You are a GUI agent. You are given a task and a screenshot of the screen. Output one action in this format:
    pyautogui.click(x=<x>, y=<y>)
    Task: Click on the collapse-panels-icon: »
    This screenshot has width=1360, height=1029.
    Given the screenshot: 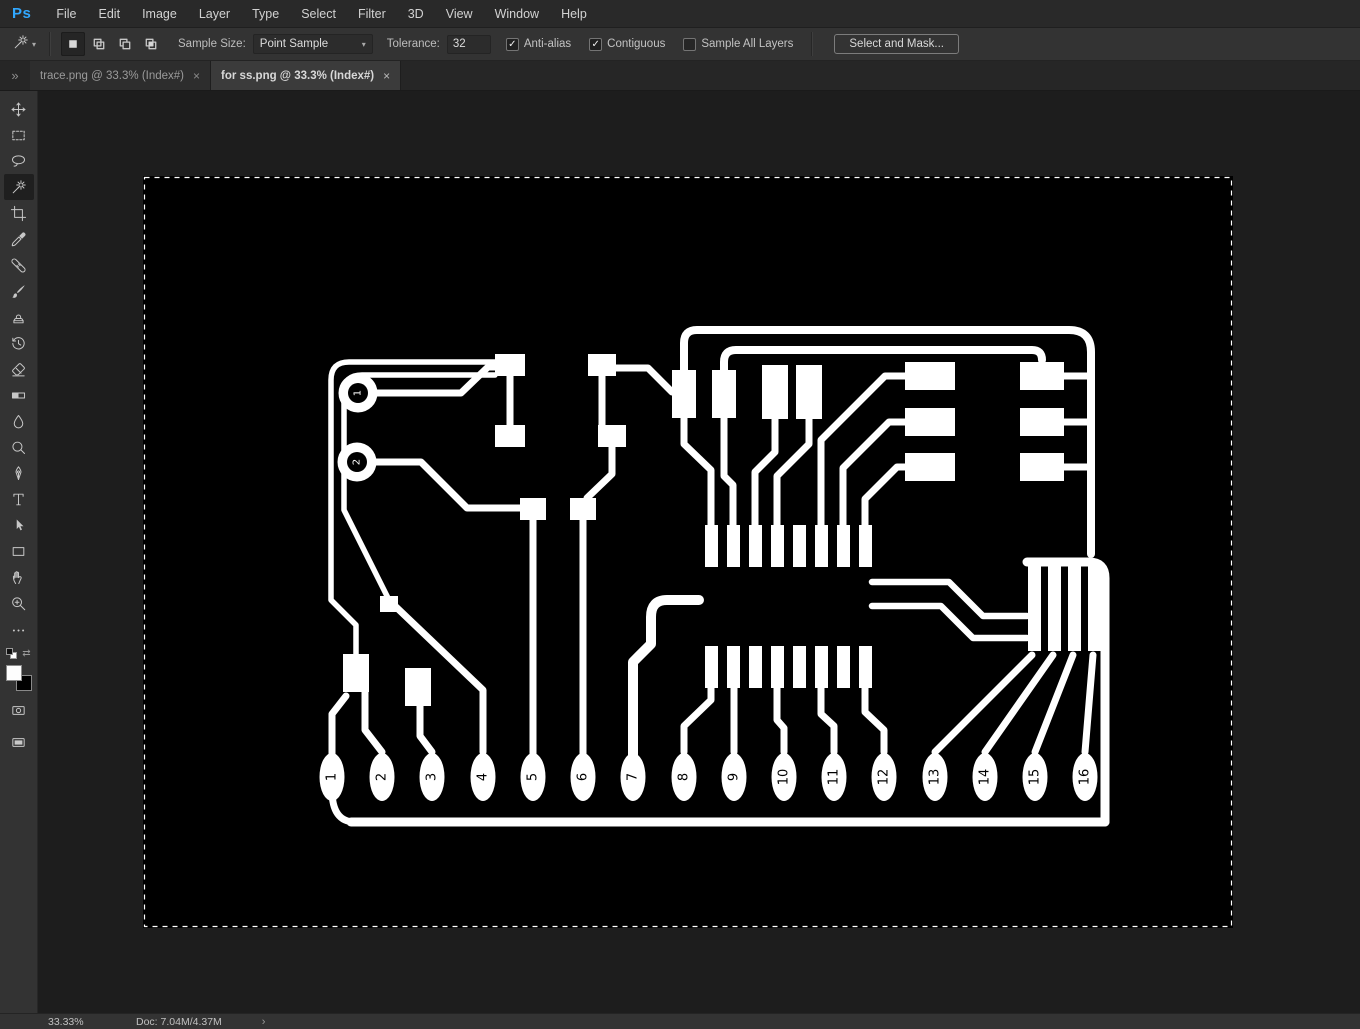 What is the action you would take?
    pyautogui.click(x=15, y=75)
    